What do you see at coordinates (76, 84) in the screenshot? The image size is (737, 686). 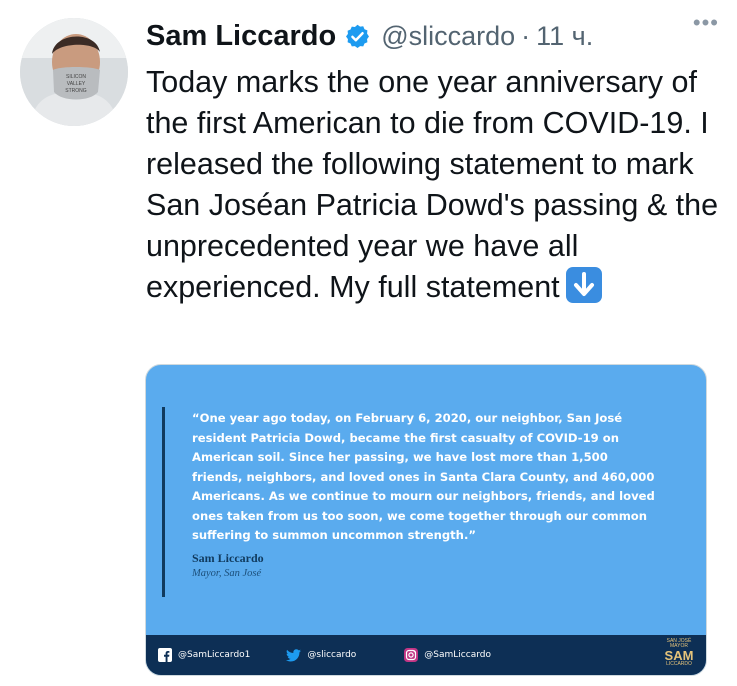 I see `svg-text: VALLEY` at bounding box center [76, 84].